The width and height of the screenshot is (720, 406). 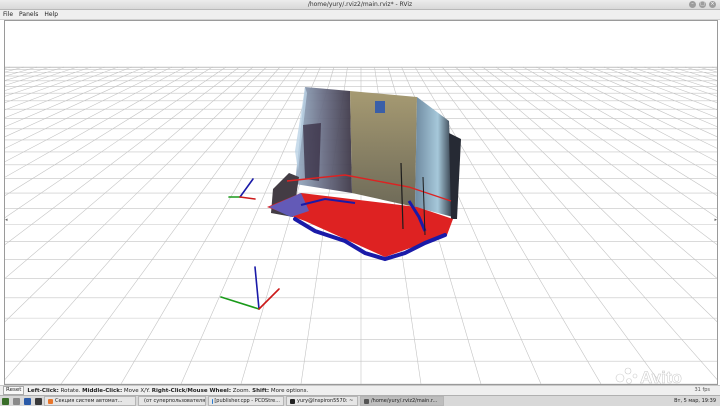 I want to click on avito-watermark: Avito, so click(x=660, y=375).